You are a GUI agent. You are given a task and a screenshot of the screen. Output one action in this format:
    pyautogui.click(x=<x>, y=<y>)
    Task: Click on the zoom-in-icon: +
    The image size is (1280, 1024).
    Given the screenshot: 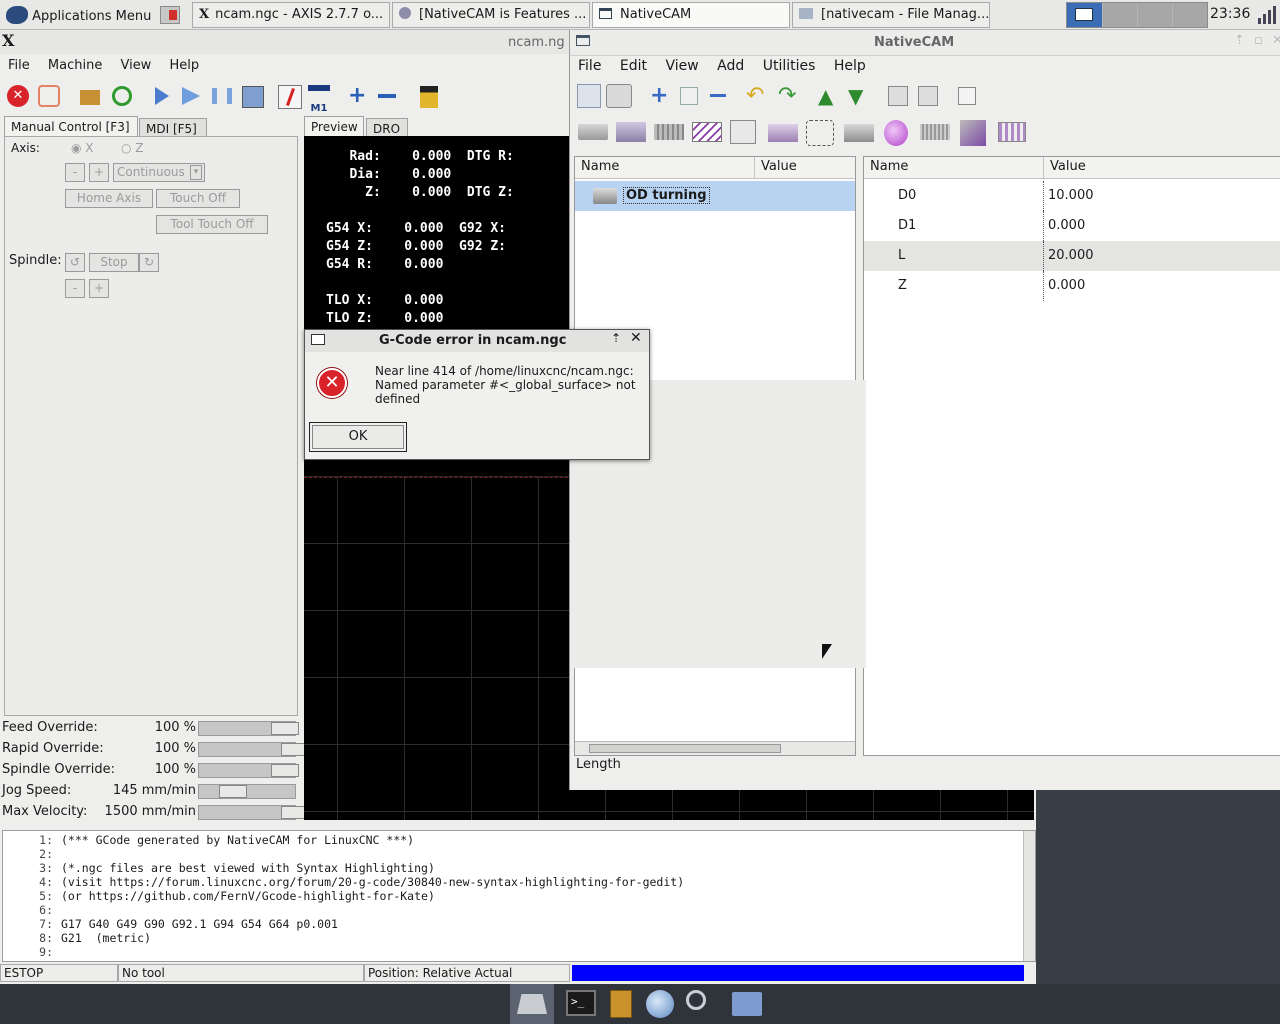 What is the action you would take?
    pyautogui.click(x=358, y=96)
    